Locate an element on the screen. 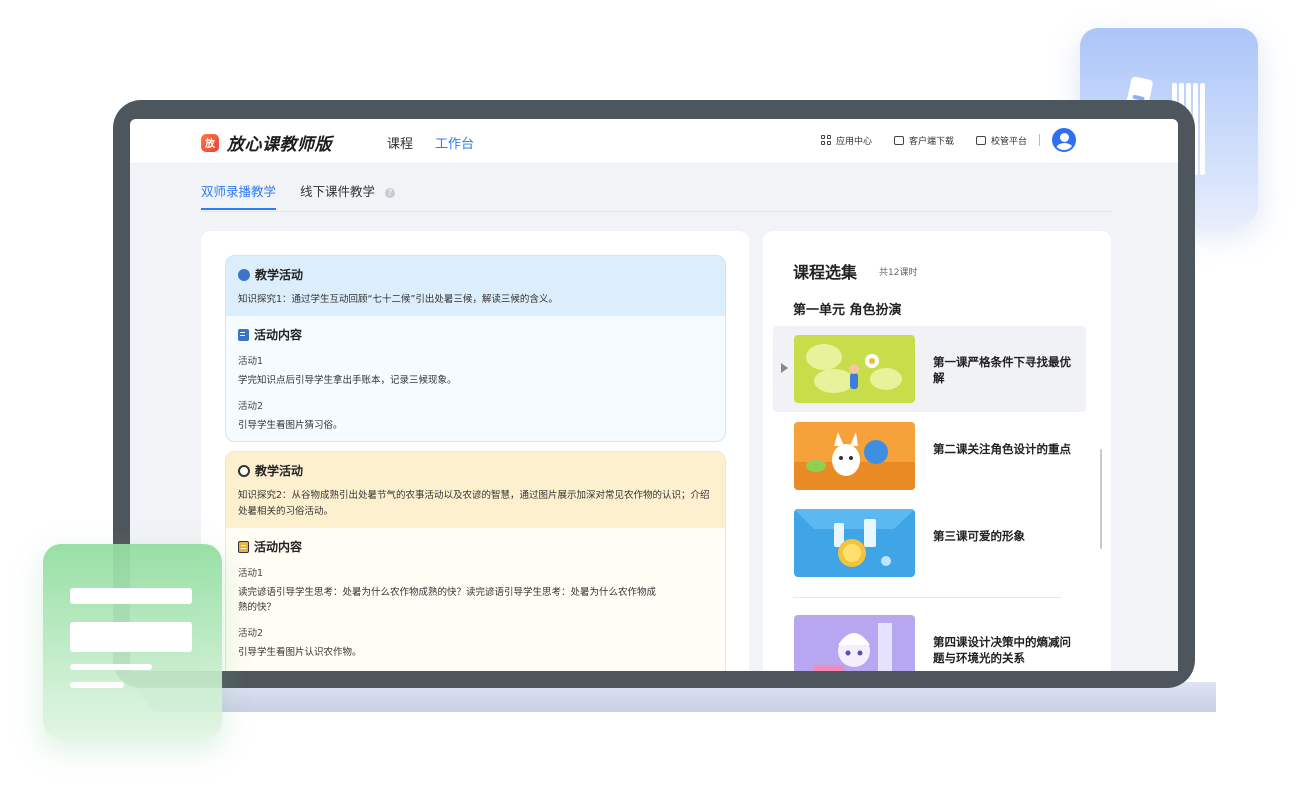 The height and width of the screenshot is (800, 1300). monitor-icon is located at coordinates (898, 140).